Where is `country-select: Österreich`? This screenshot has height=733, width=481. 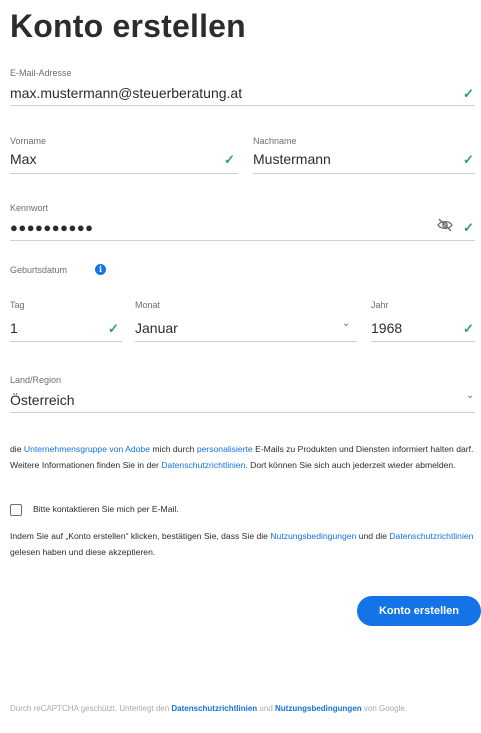 country-select: Österreich is located at coordinates (42, 400).